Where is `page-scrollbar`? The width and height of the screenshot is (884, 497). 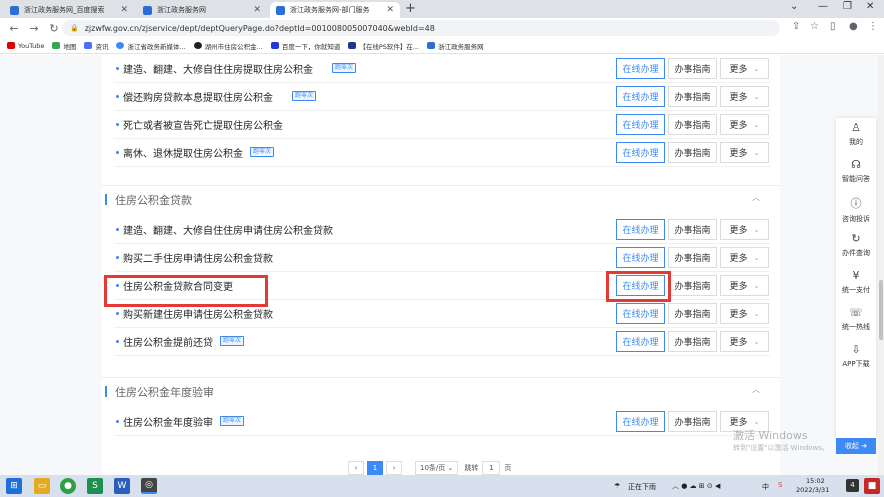
page-scrollbar is located at coordinates (881, 265).